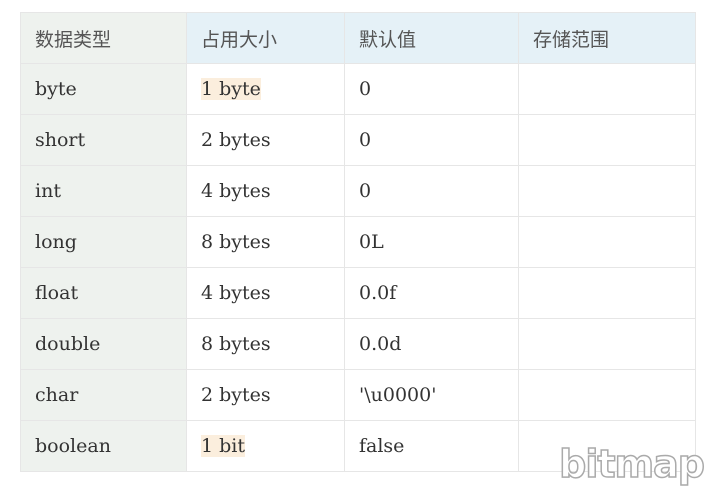  What do you see at coordinates (631, 464) in the screenshot?
I see `watermark-logo: bitmap` at bounding box center [631, 464].